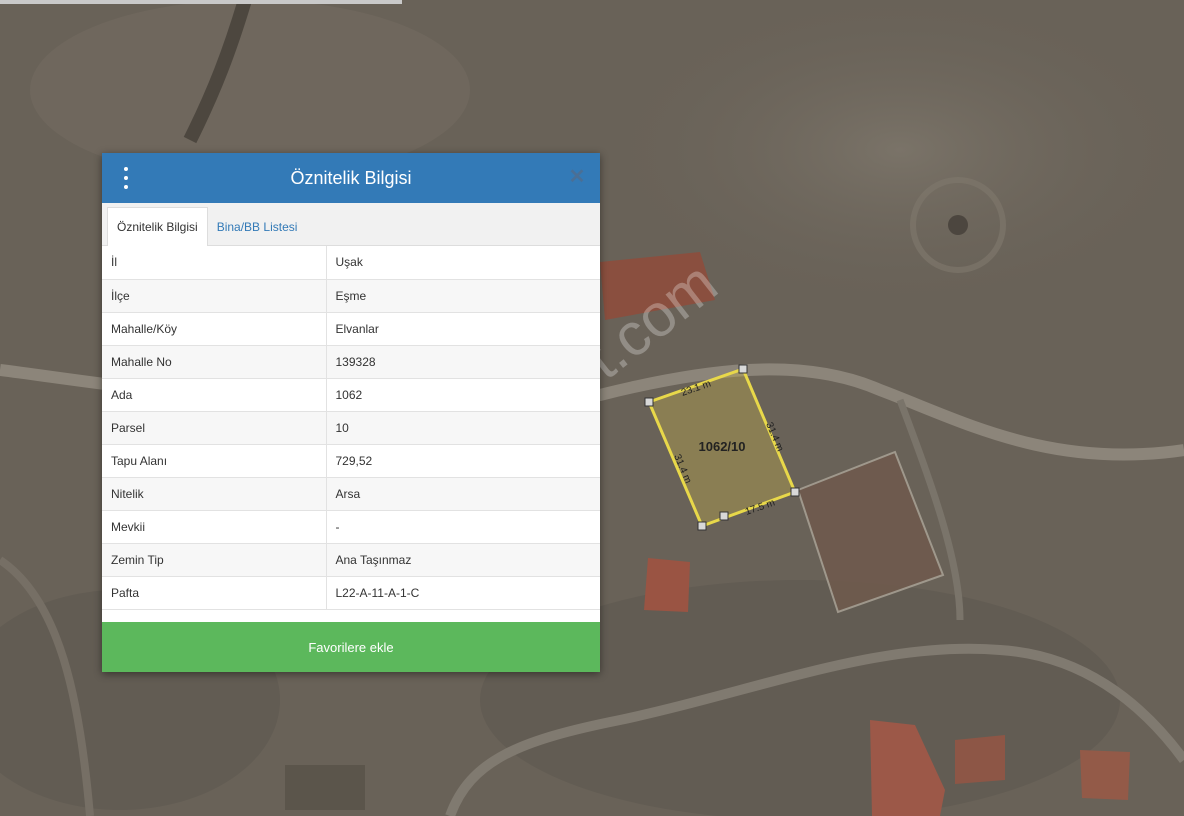 The image size is (1184, 816). I want to click on table-row: Parsel 10, so click(351, 428).